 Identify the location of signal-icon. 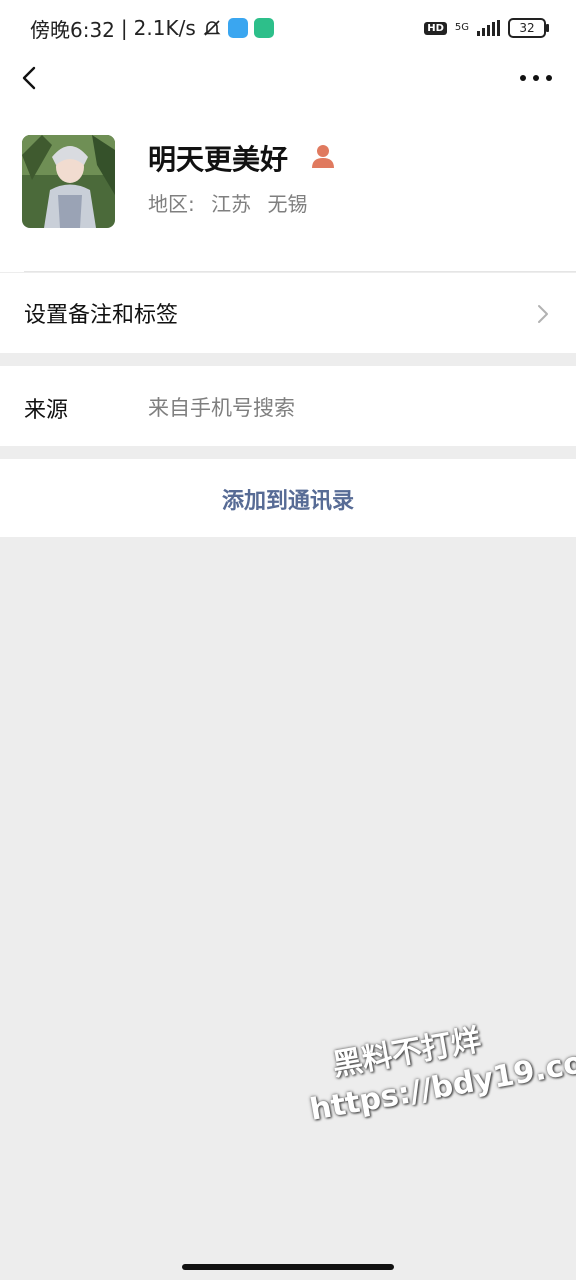
(488, 28).